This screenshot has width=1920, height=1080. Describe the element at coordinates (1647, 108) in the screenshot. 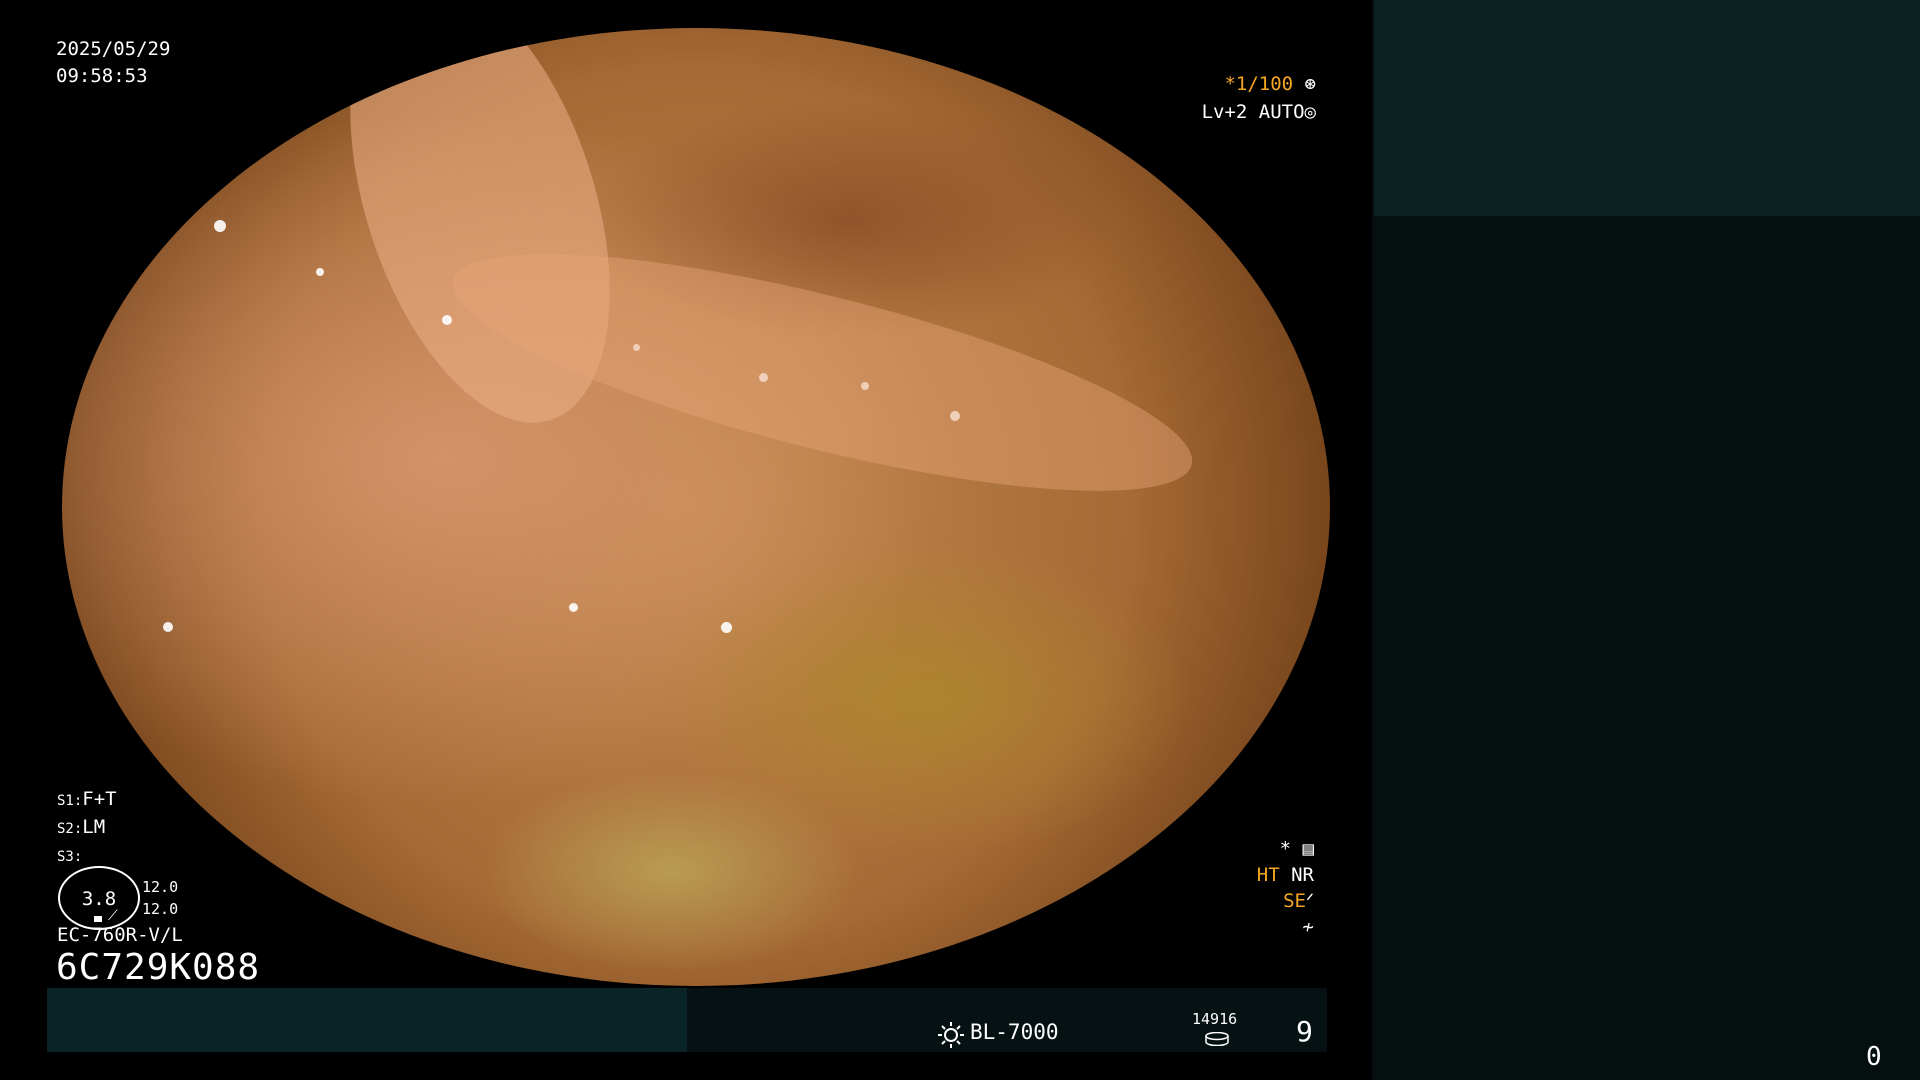

I see `right-panel-header` at that location.